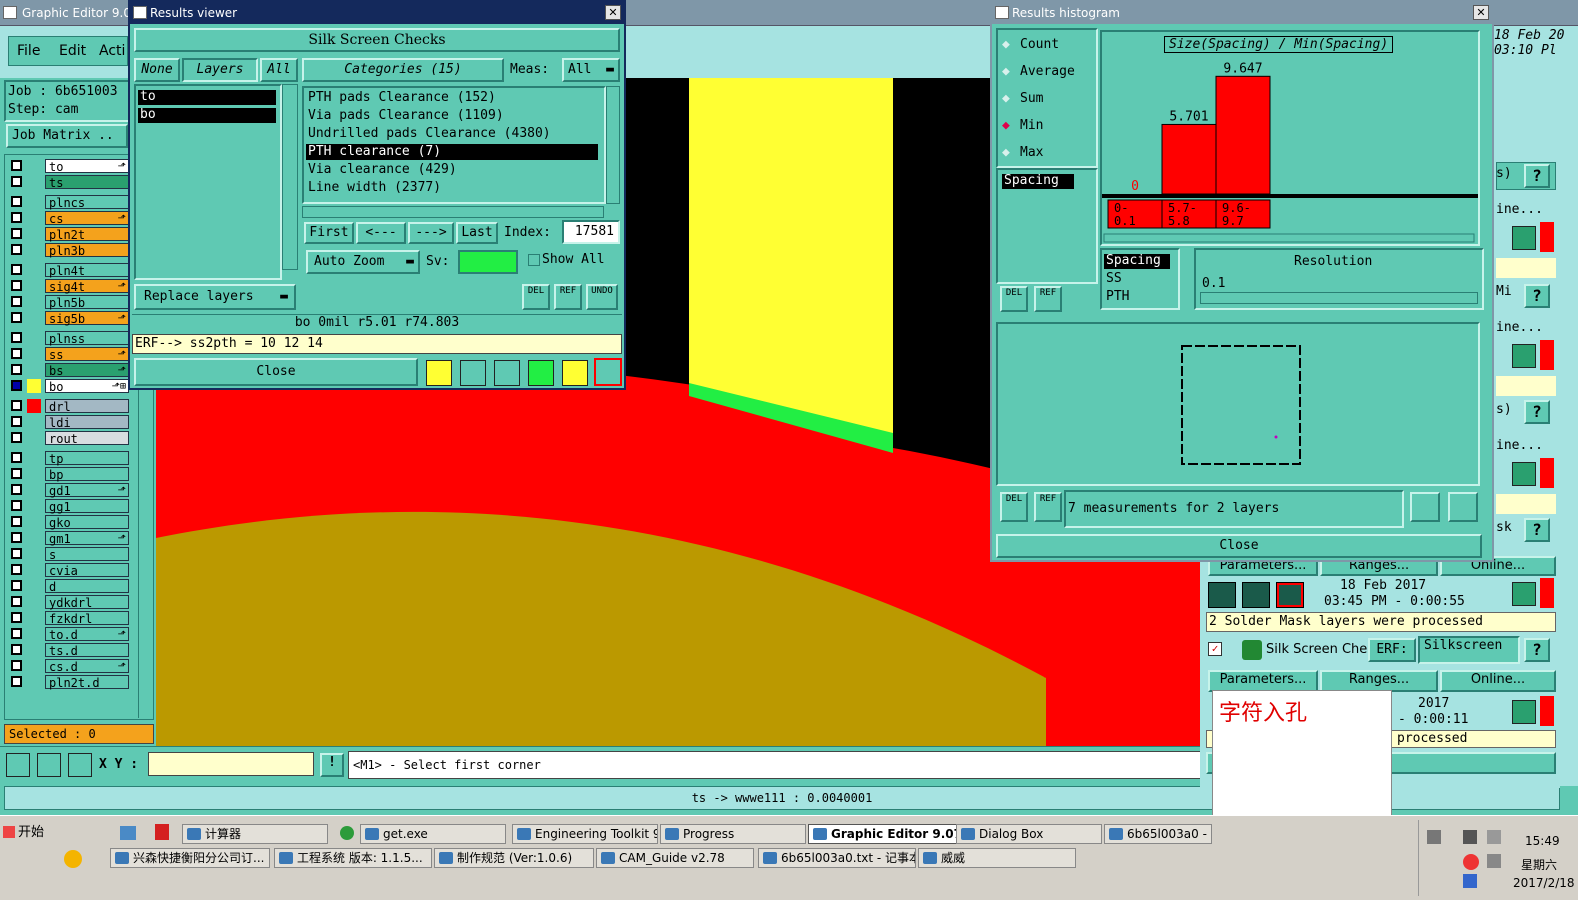 This screenshot has width=1578, height=900. What do you see at coordinates (87, 422) in the screenshot?
I see `layer-row-ldi: ldi` at bounding box center [87, 422].